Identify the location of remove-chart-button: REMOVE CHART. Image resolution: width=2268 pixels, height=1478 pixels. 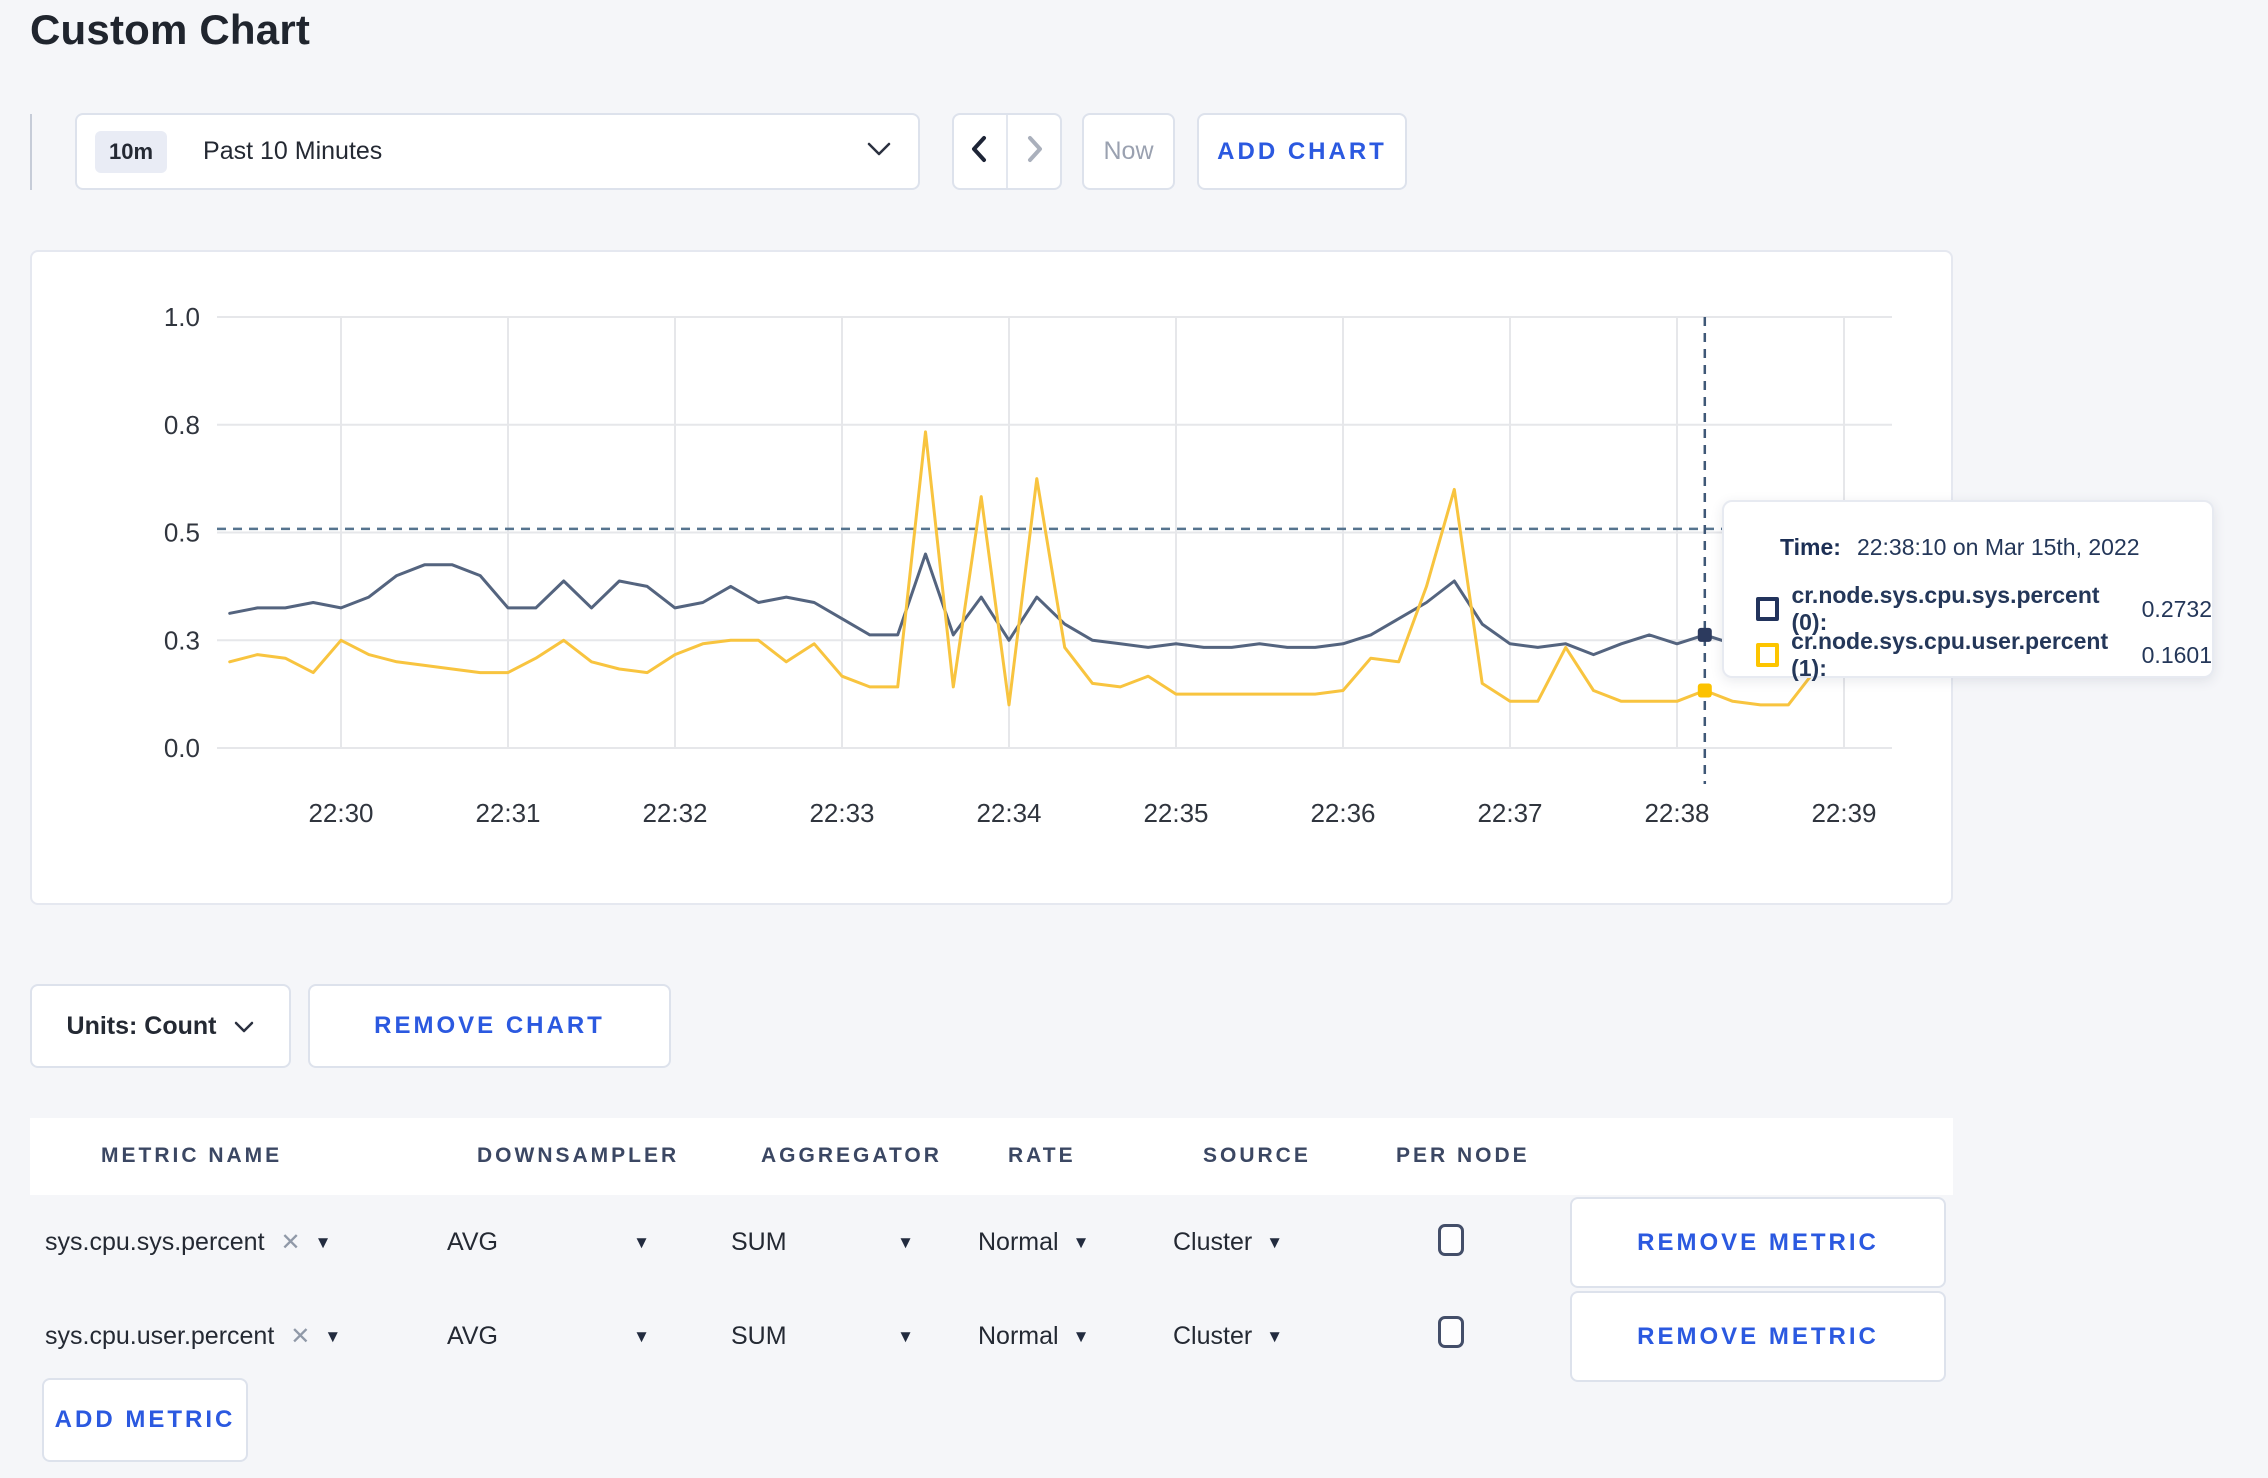
(489, 1026).